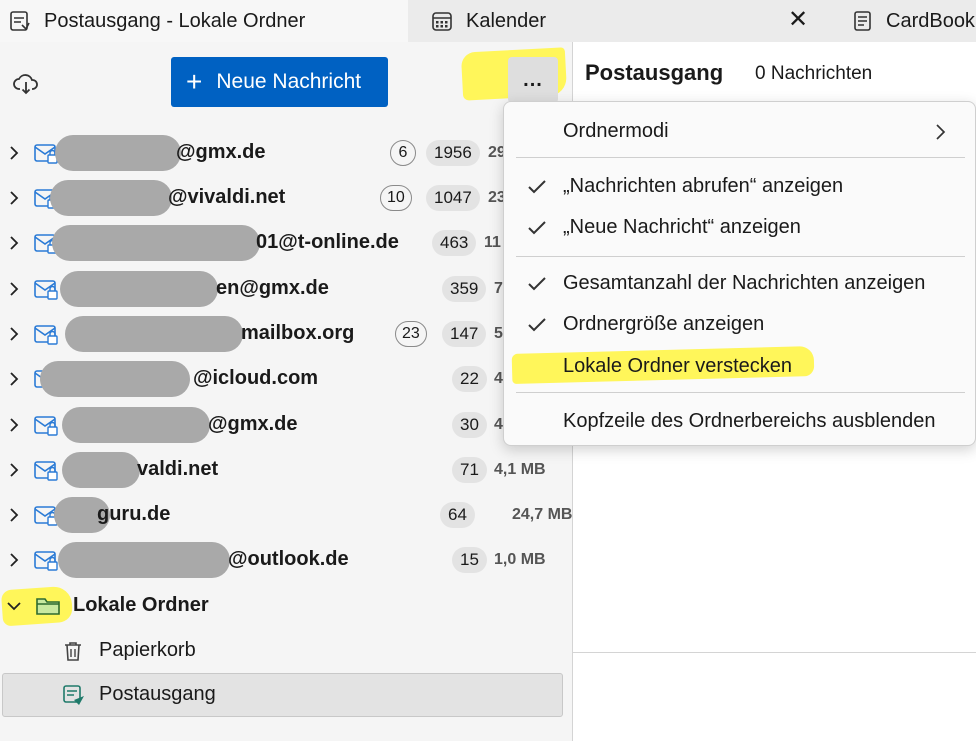 This screenshot has height=741, width=976. Describe the element at coordinates (289, 81) in the screenshot. I see `new-message-label: Neue Nachricht` at that location.